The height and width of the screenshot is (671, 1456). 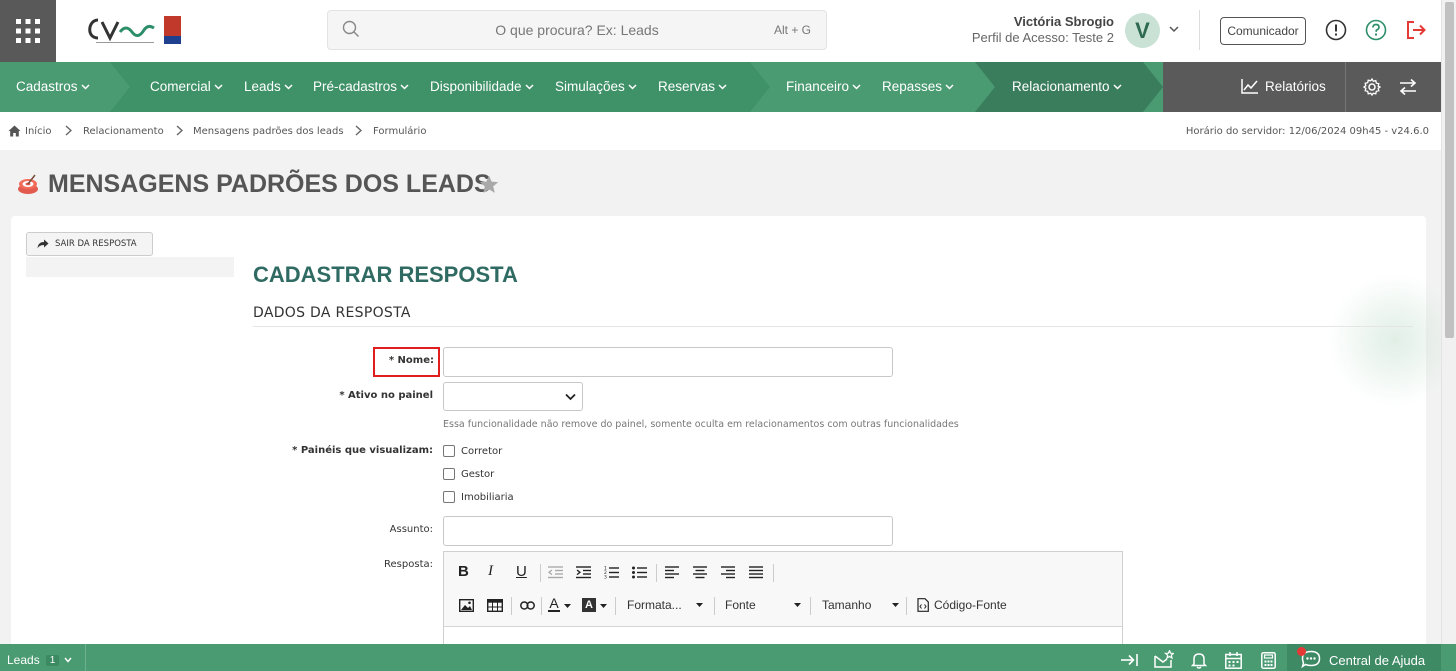 What do you see at coordinates (668, 531) in the screenshot?
I see `subject-input` at bounding box center [668, 531].